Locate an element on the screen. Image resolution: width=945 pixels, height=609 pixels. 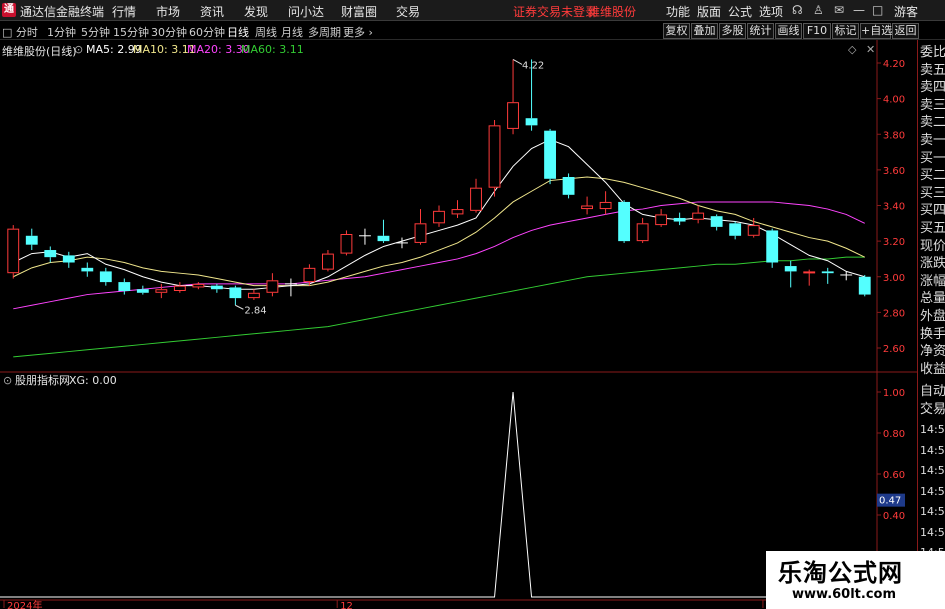
user-label: 游客 is located at coordinates (906, 11).